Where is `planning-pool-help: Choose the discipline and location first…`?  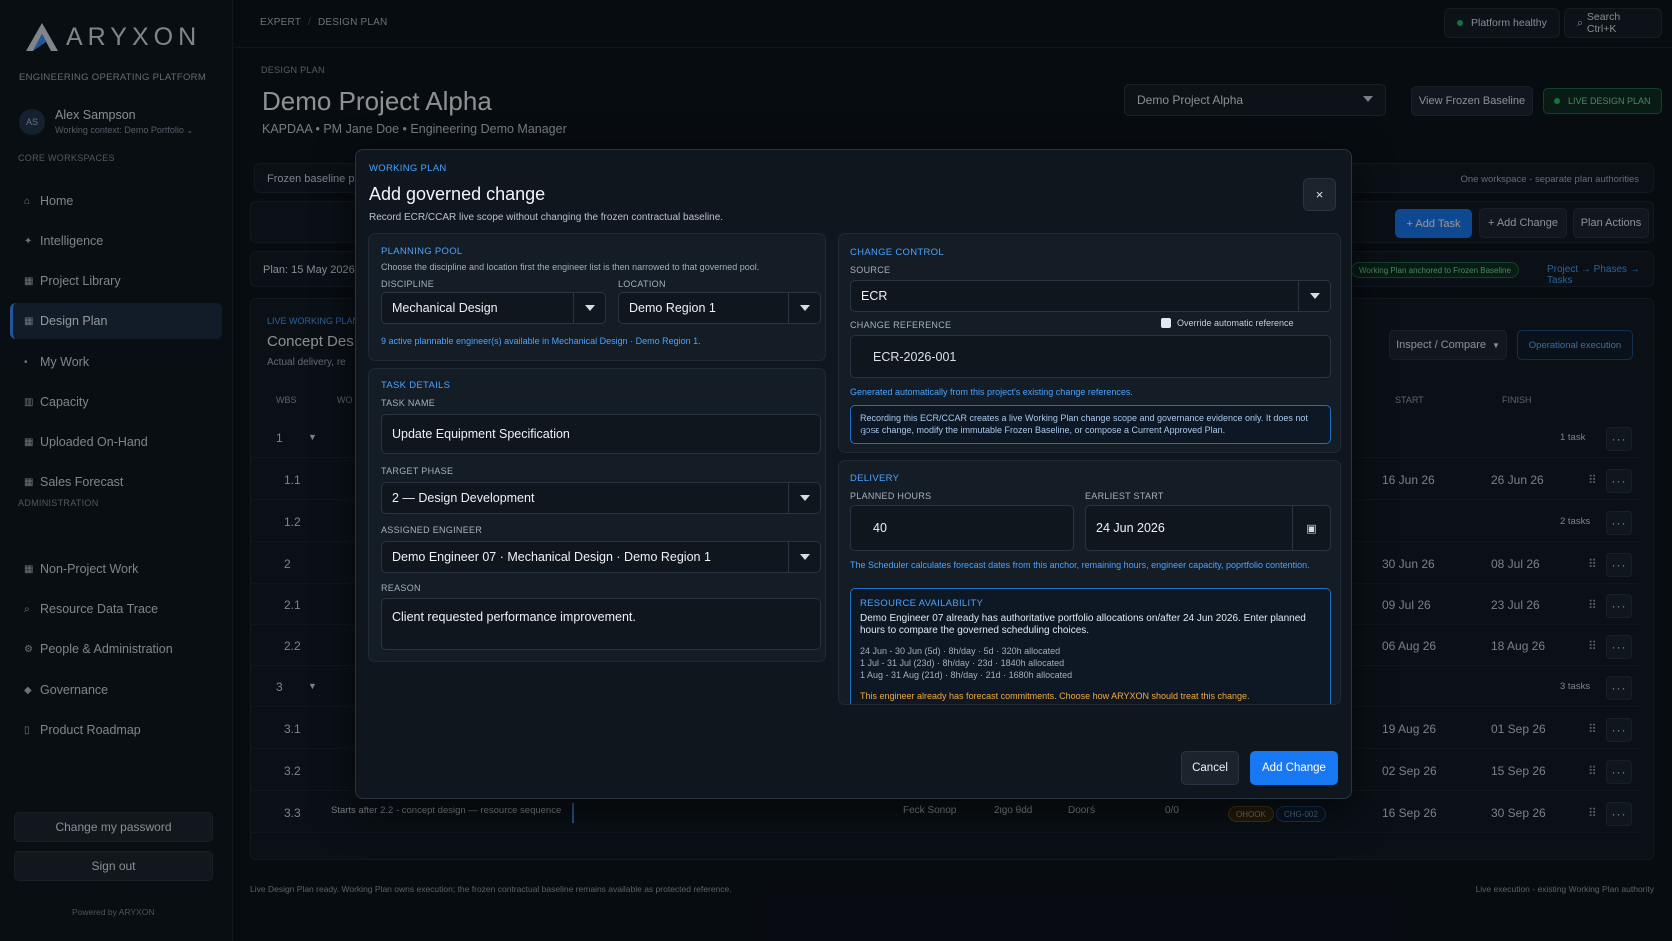 planning-pool-help: Choose the discipline and location first… is located at coordinates (570, 267).